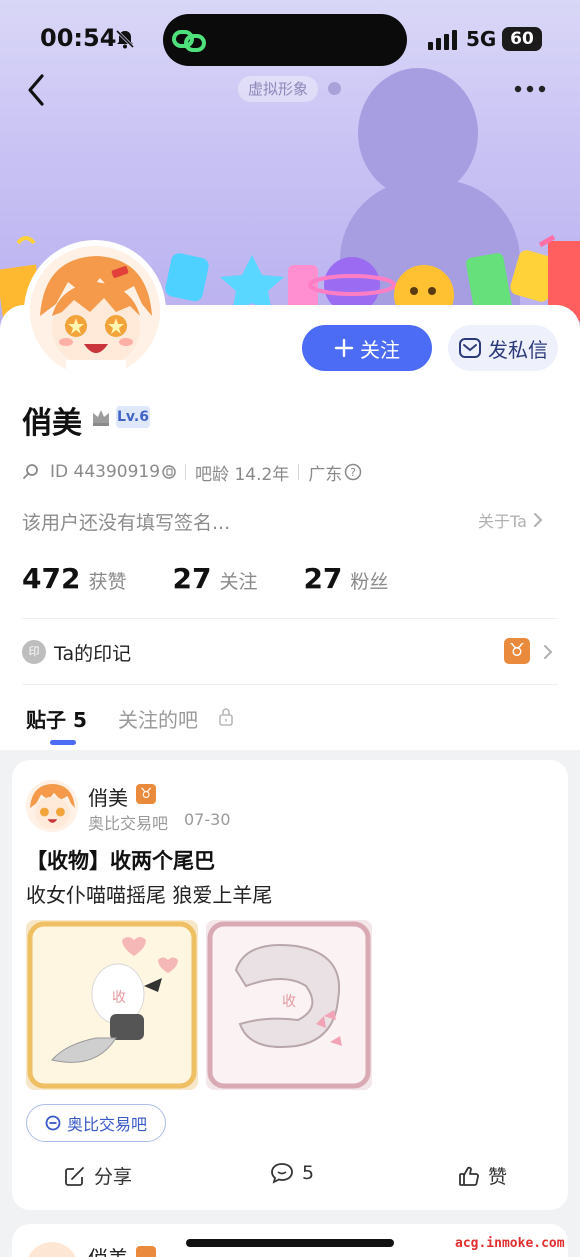 The height and width of the screenshot is (1257, 580). What do you see at coordinates (56, 718) in the screenshot?
I see `tab-posts: 贴子 5` at bounding box center [56, 718].